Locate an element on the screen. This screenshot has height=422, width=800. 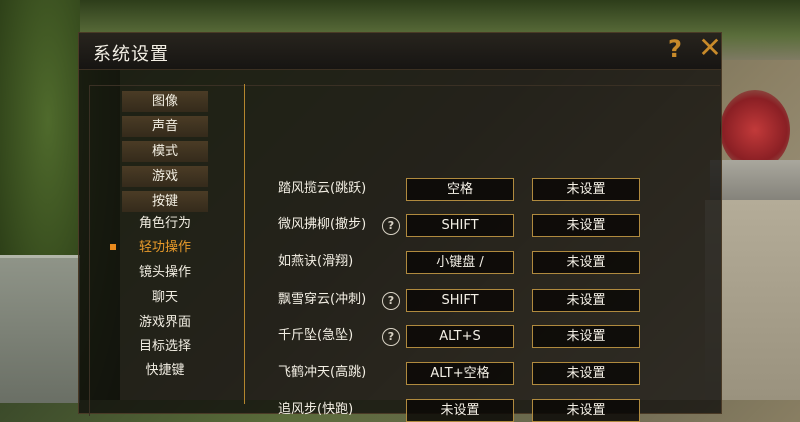
binding-label: 如燕诀(滑翔) is located at coordinates (316, 261).